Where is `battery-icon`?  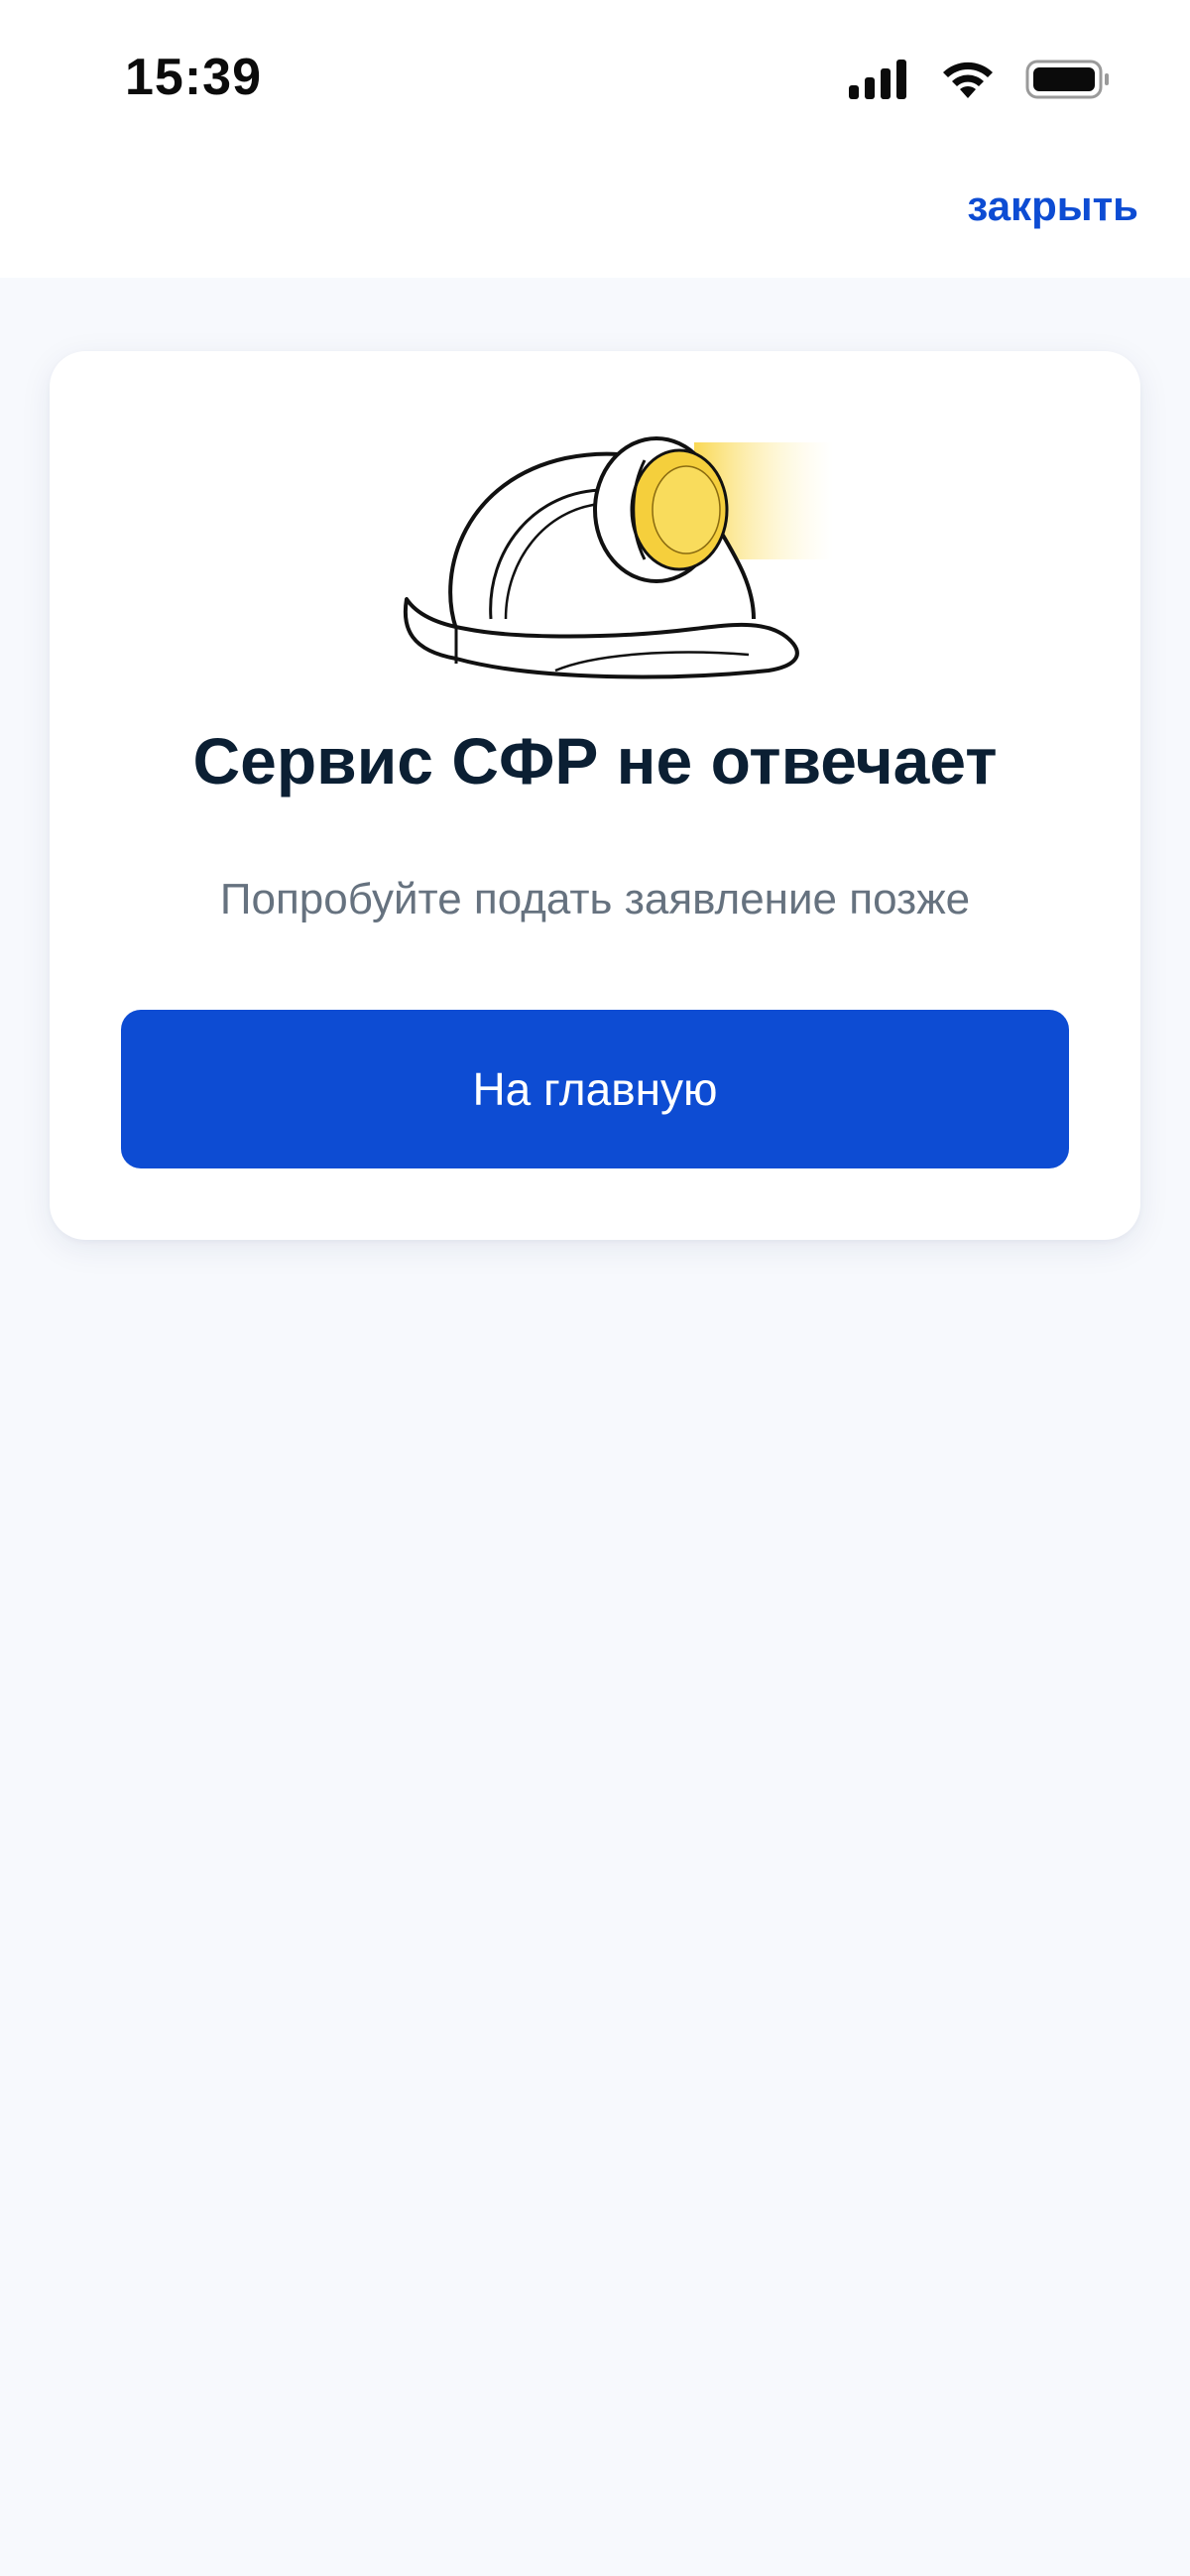 battery-icon is located at coordinates (1067, 79).